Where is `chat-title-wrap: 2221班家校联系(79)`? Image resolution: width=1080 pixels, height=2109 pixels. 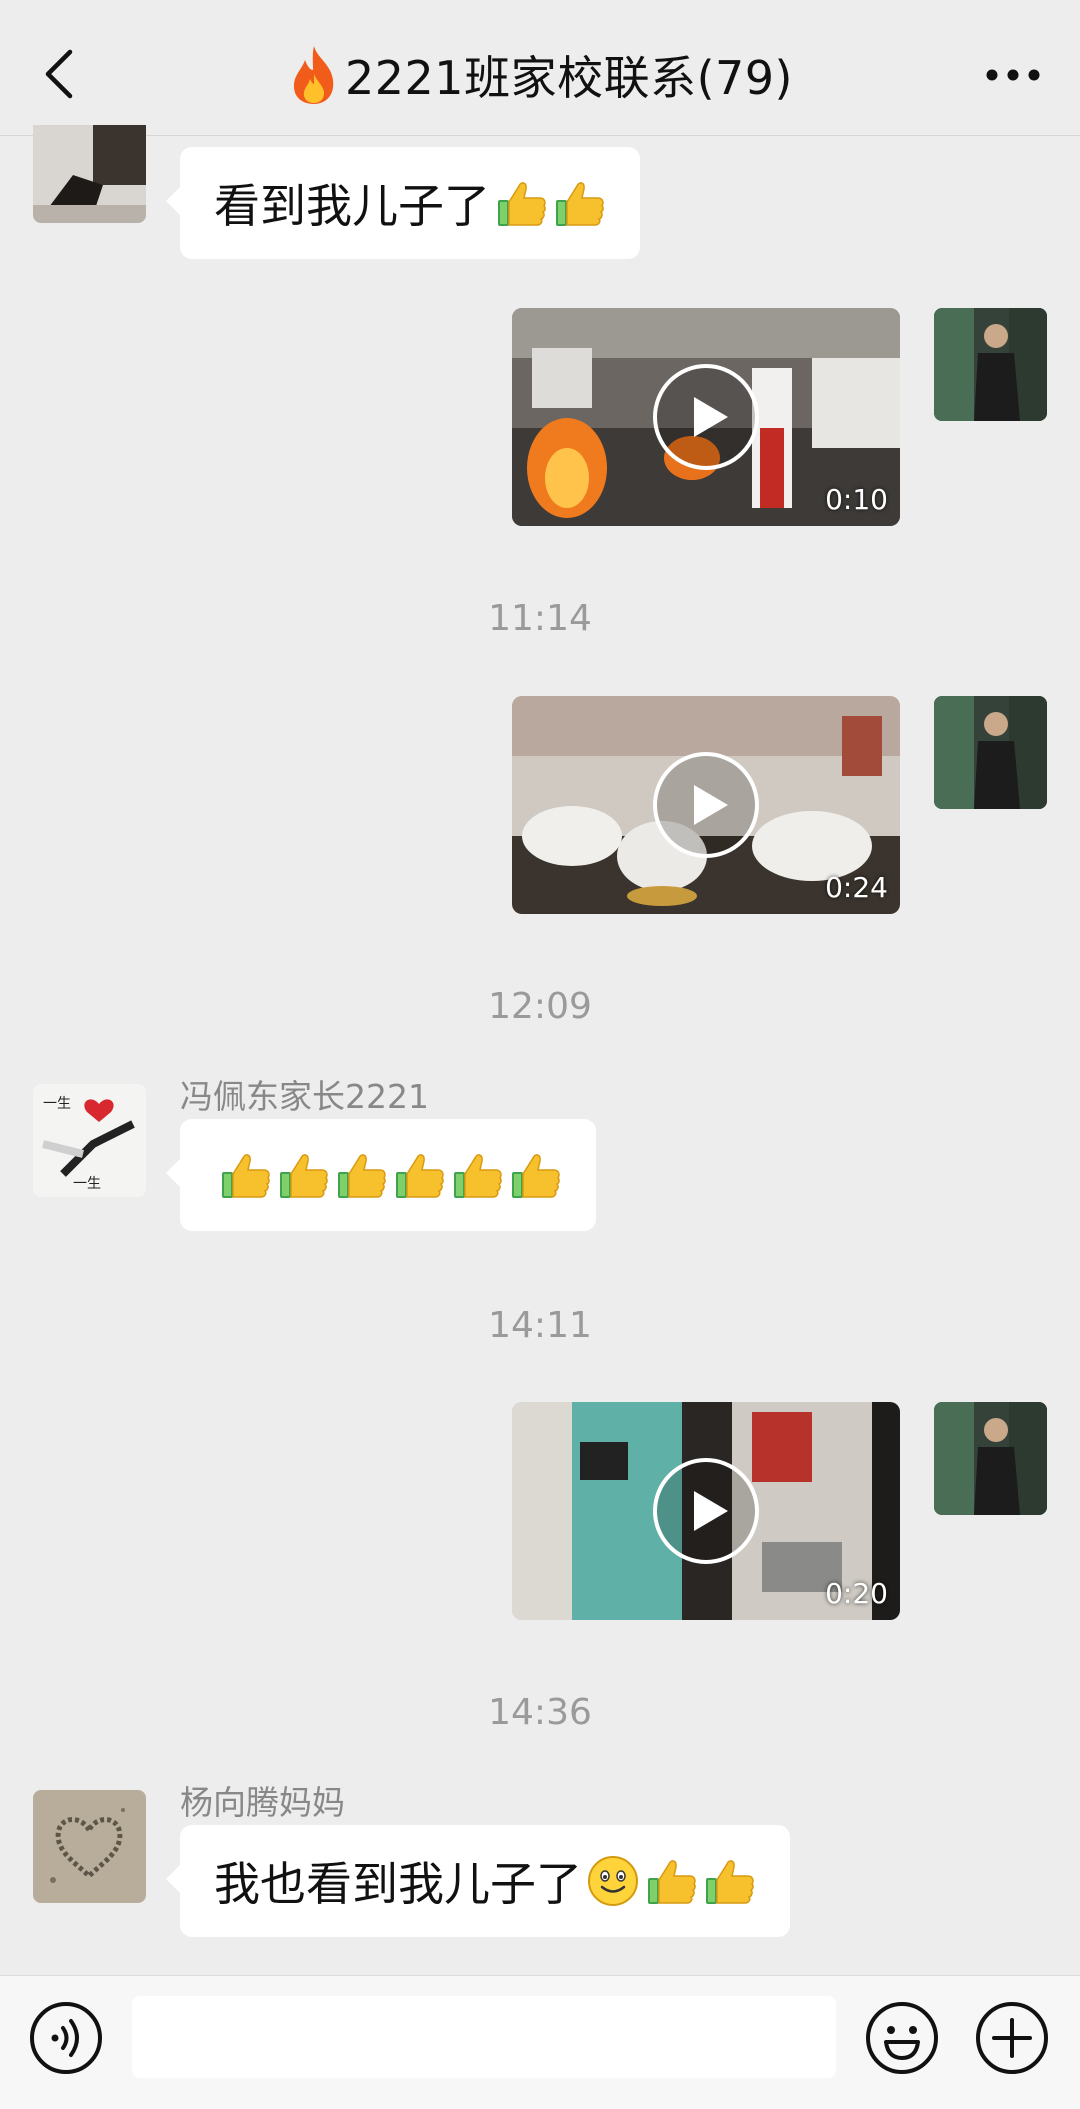 chat-title-wrap: 2221班家校联系(79) is located at coordinates (540, 75).